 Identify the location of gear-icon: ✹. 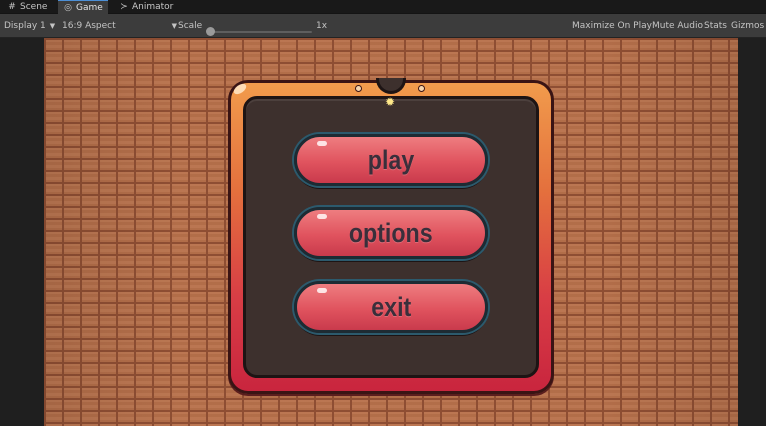
(390, 102).